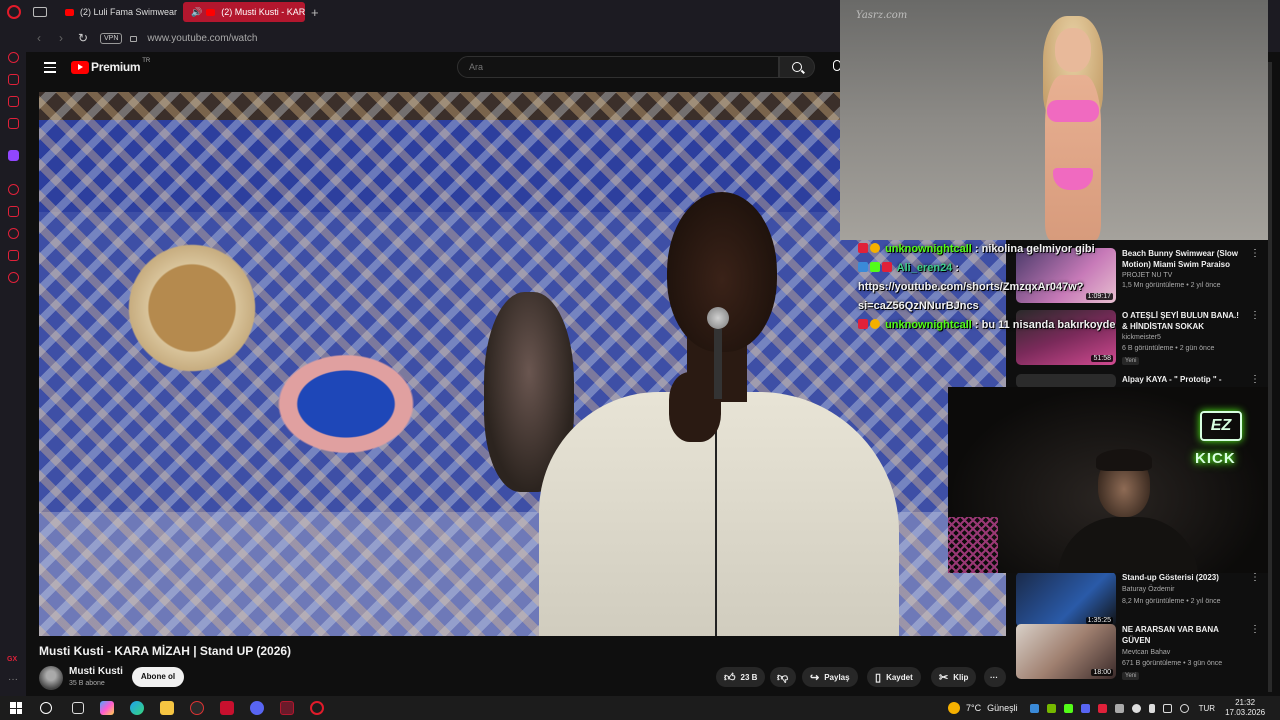 This screenshot has height=720, width=1280. I want to click on language-indicator: TUR, so click(1207, 708).